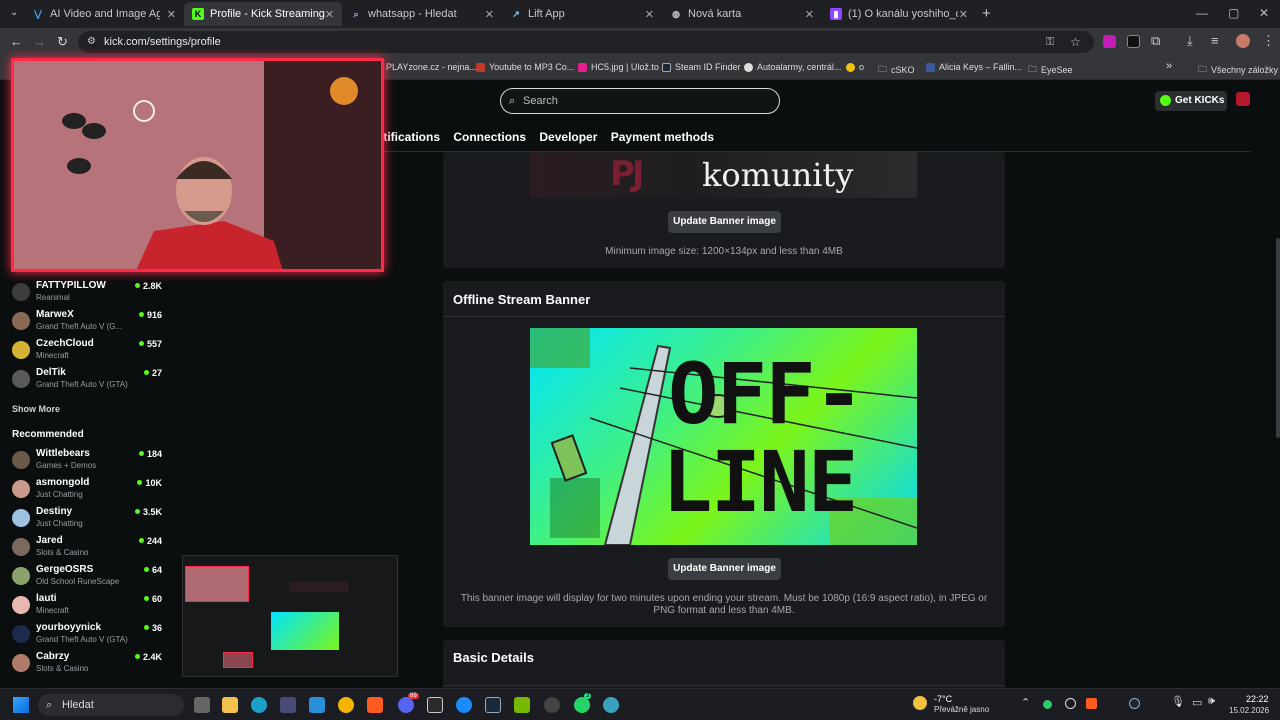  I want to click on discord-icon, so click(406, 705).